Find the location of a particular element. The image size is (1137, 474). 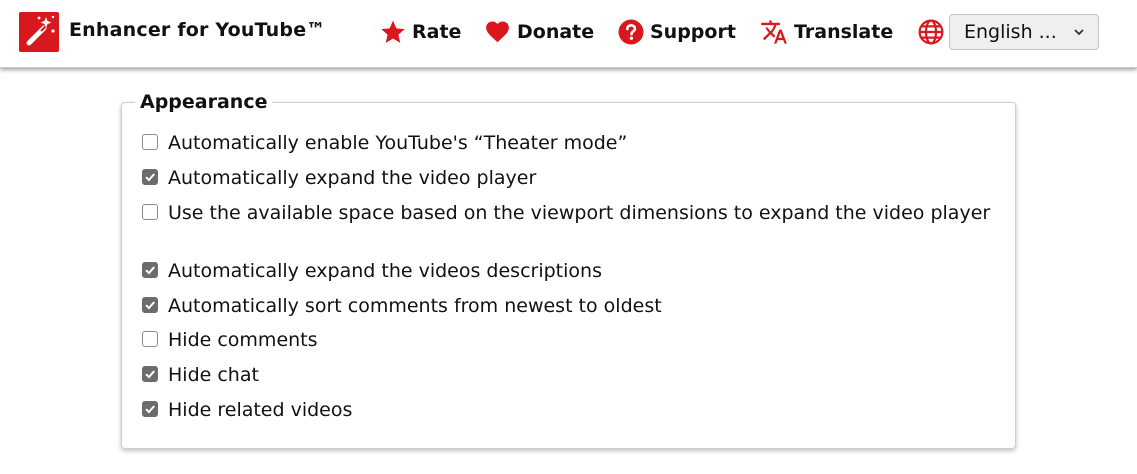

rate-label: Rate is located at coordinates (437, 32).